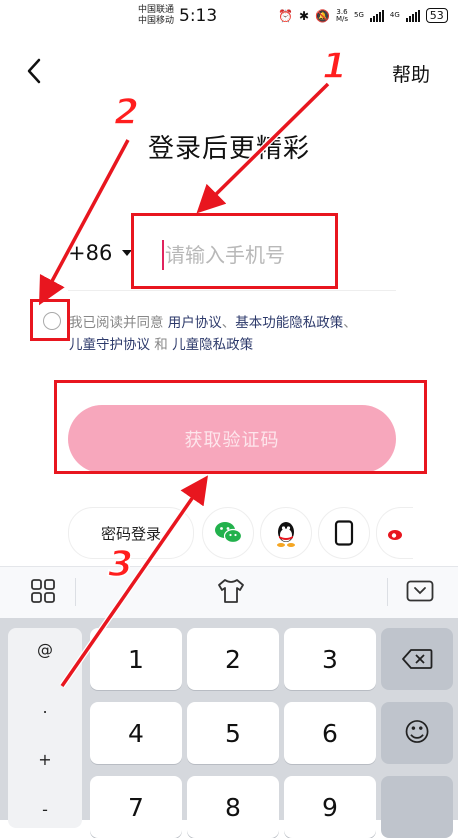 The image size is (458, 838). What do you see at coordinates (334, 66) in the screenshot?
I see `annotation-number: 1` at bounding box center [334, 66].